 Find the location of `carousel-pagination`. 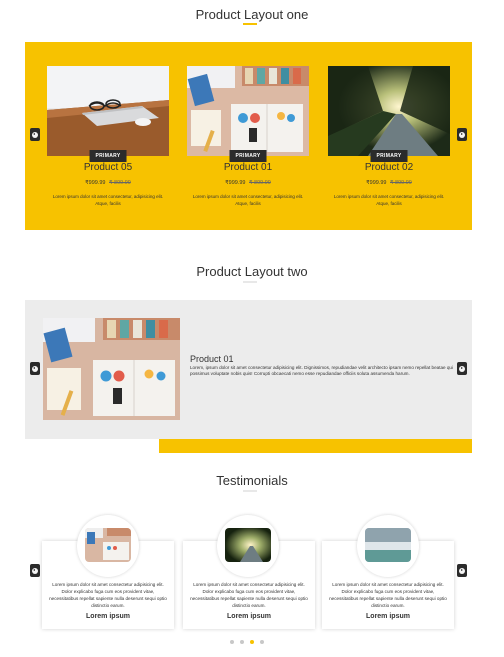

carousel-pagination is located at coordinates (247, 642).